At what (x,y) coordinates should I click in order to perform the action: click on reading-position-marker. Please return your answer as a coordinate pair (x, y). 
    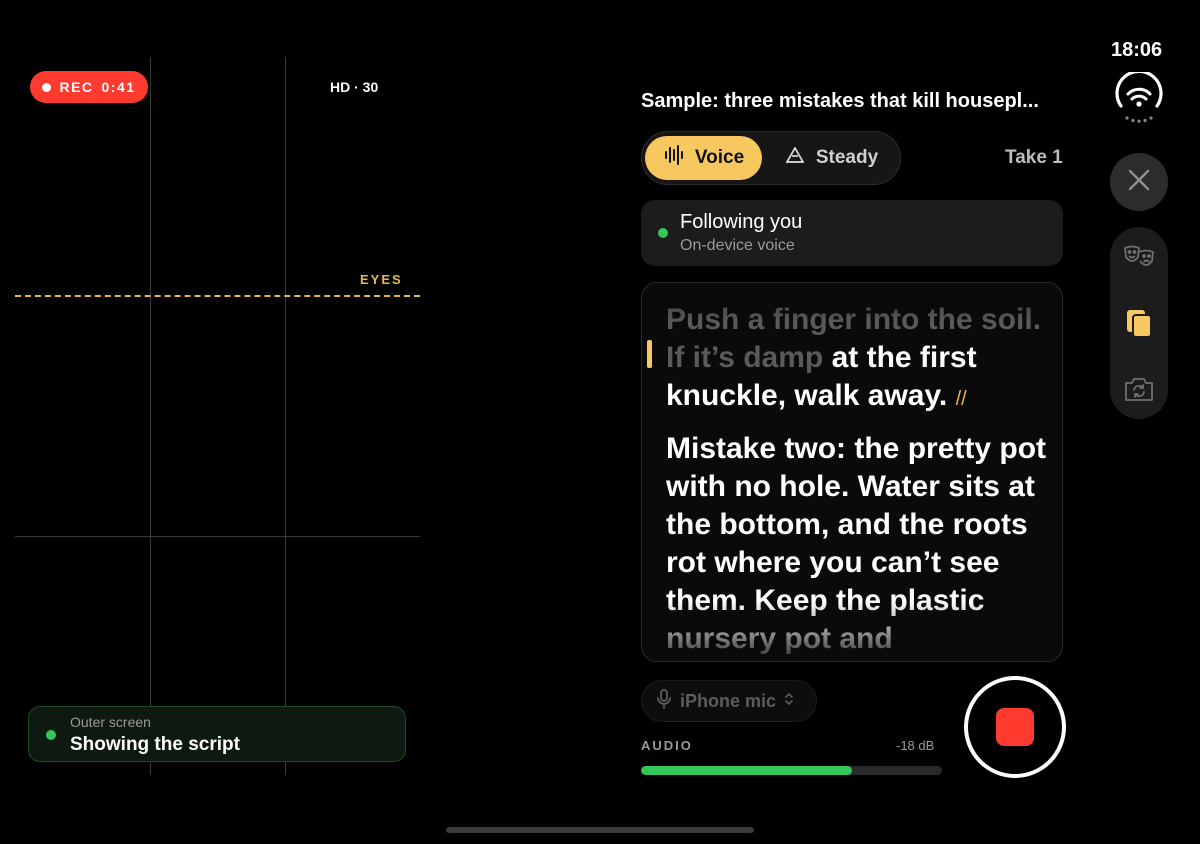
    Looking at the image, I should click on (649, 354).